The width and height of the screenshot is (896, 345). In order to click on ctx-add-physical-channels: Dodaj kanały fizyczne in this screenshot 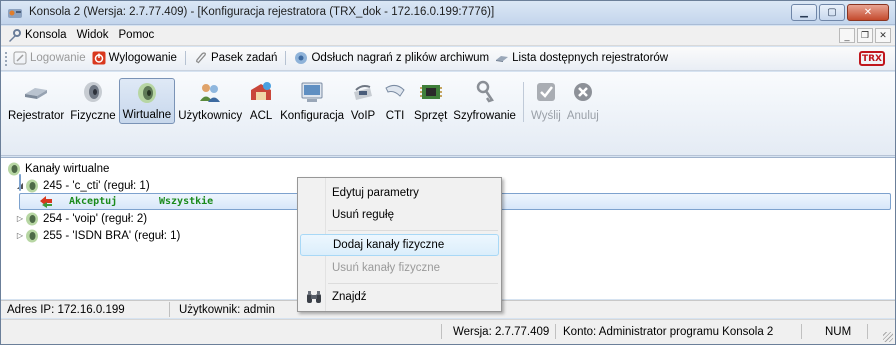, I will do `click(399, 245)`.